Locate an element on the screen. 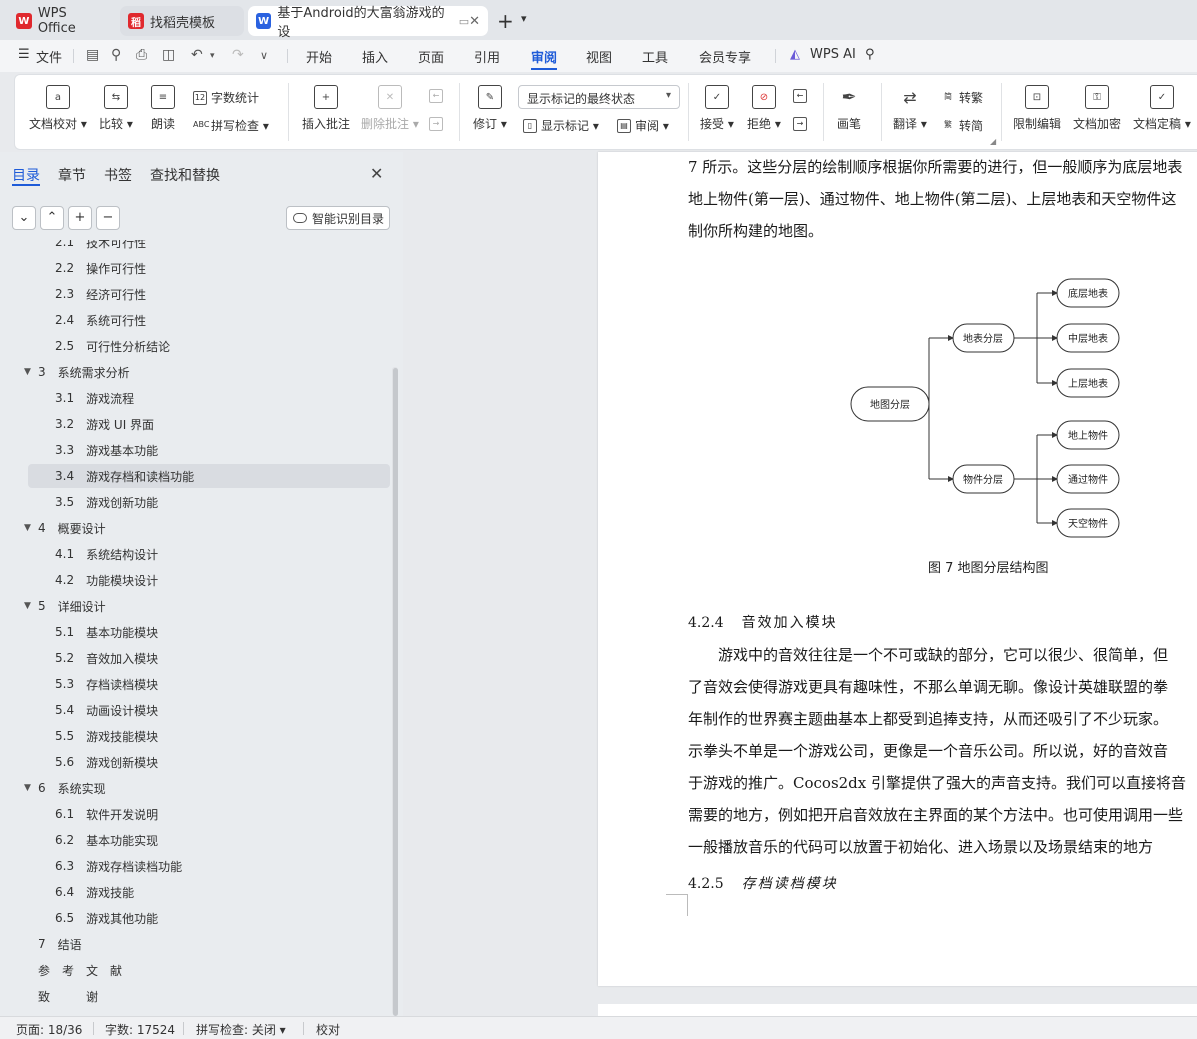  toc-item: 致 谢 is located at coordinates (68, 996).